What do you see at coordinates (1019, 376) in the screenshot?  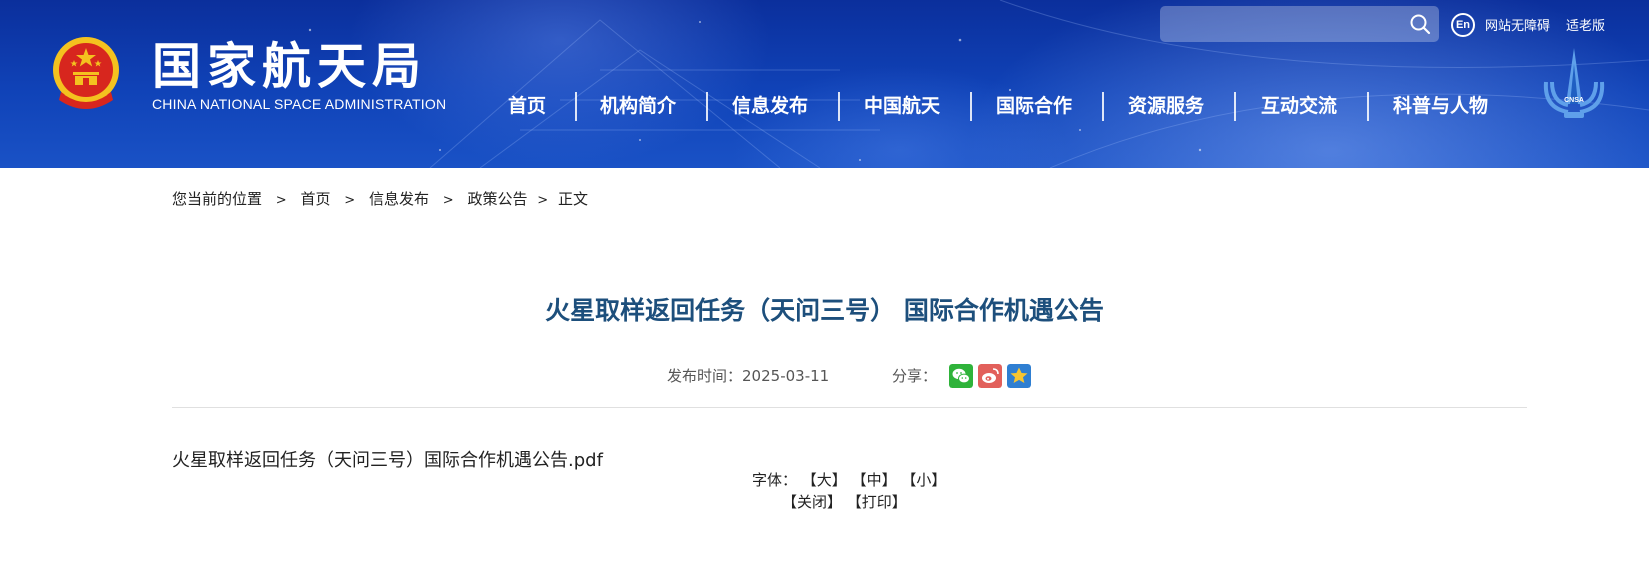 I see `favorite-star-icon` at bounding box center [1019, 376].